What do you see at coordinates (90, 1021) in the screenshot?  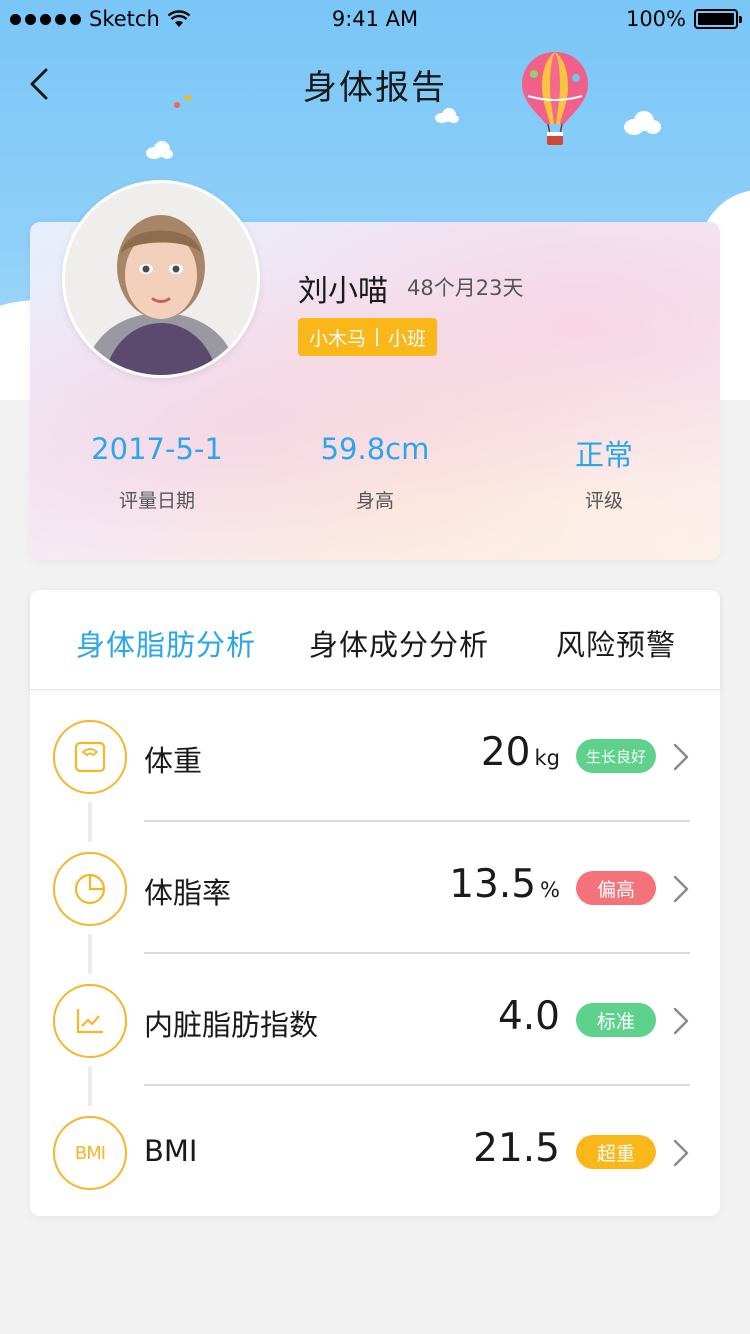 I see `line-chart-icon` at bounding box center [90, 1021].